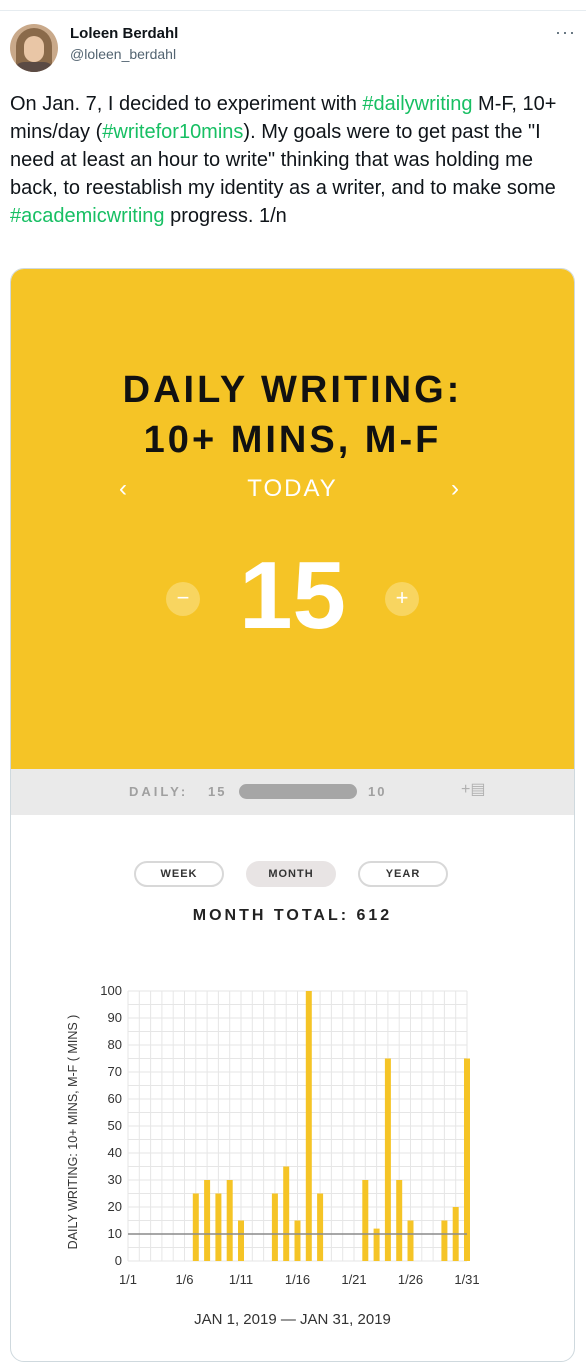 Image resolution: width=586 pixels, height=1362 pixels. Describe the element at coordinates (184, 1279) in the screenshot. I see `x-tick-label: 1/6` at that location.